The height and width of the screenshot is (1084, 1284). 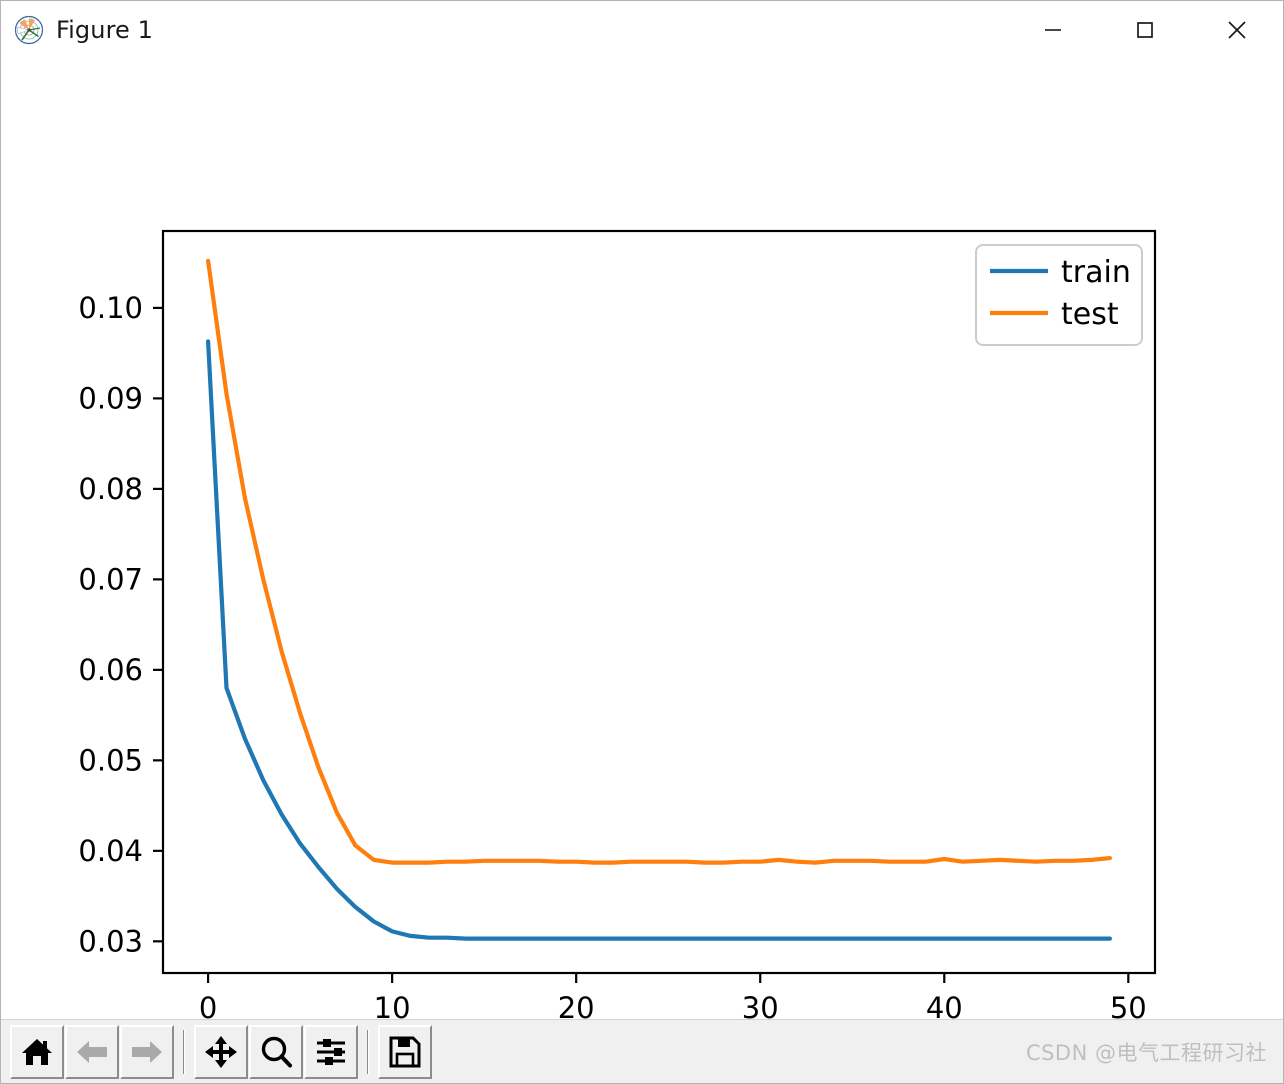 I want to click on forward-button, so click(x=147, y=1051).